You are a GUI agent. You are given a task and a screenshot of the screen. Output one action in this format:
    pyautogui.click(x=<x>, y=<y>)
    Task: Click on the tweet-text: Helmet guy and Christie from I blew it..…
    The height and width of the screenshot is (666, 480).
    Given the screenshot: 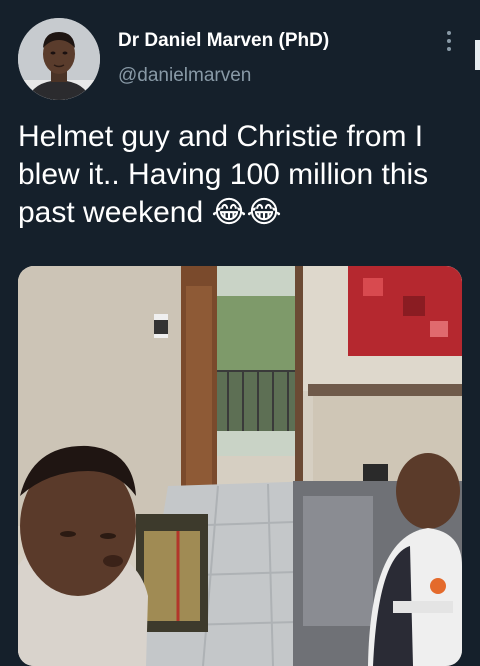 What is the action you would take?
    pyautogui.click(x=223, y=174)
    